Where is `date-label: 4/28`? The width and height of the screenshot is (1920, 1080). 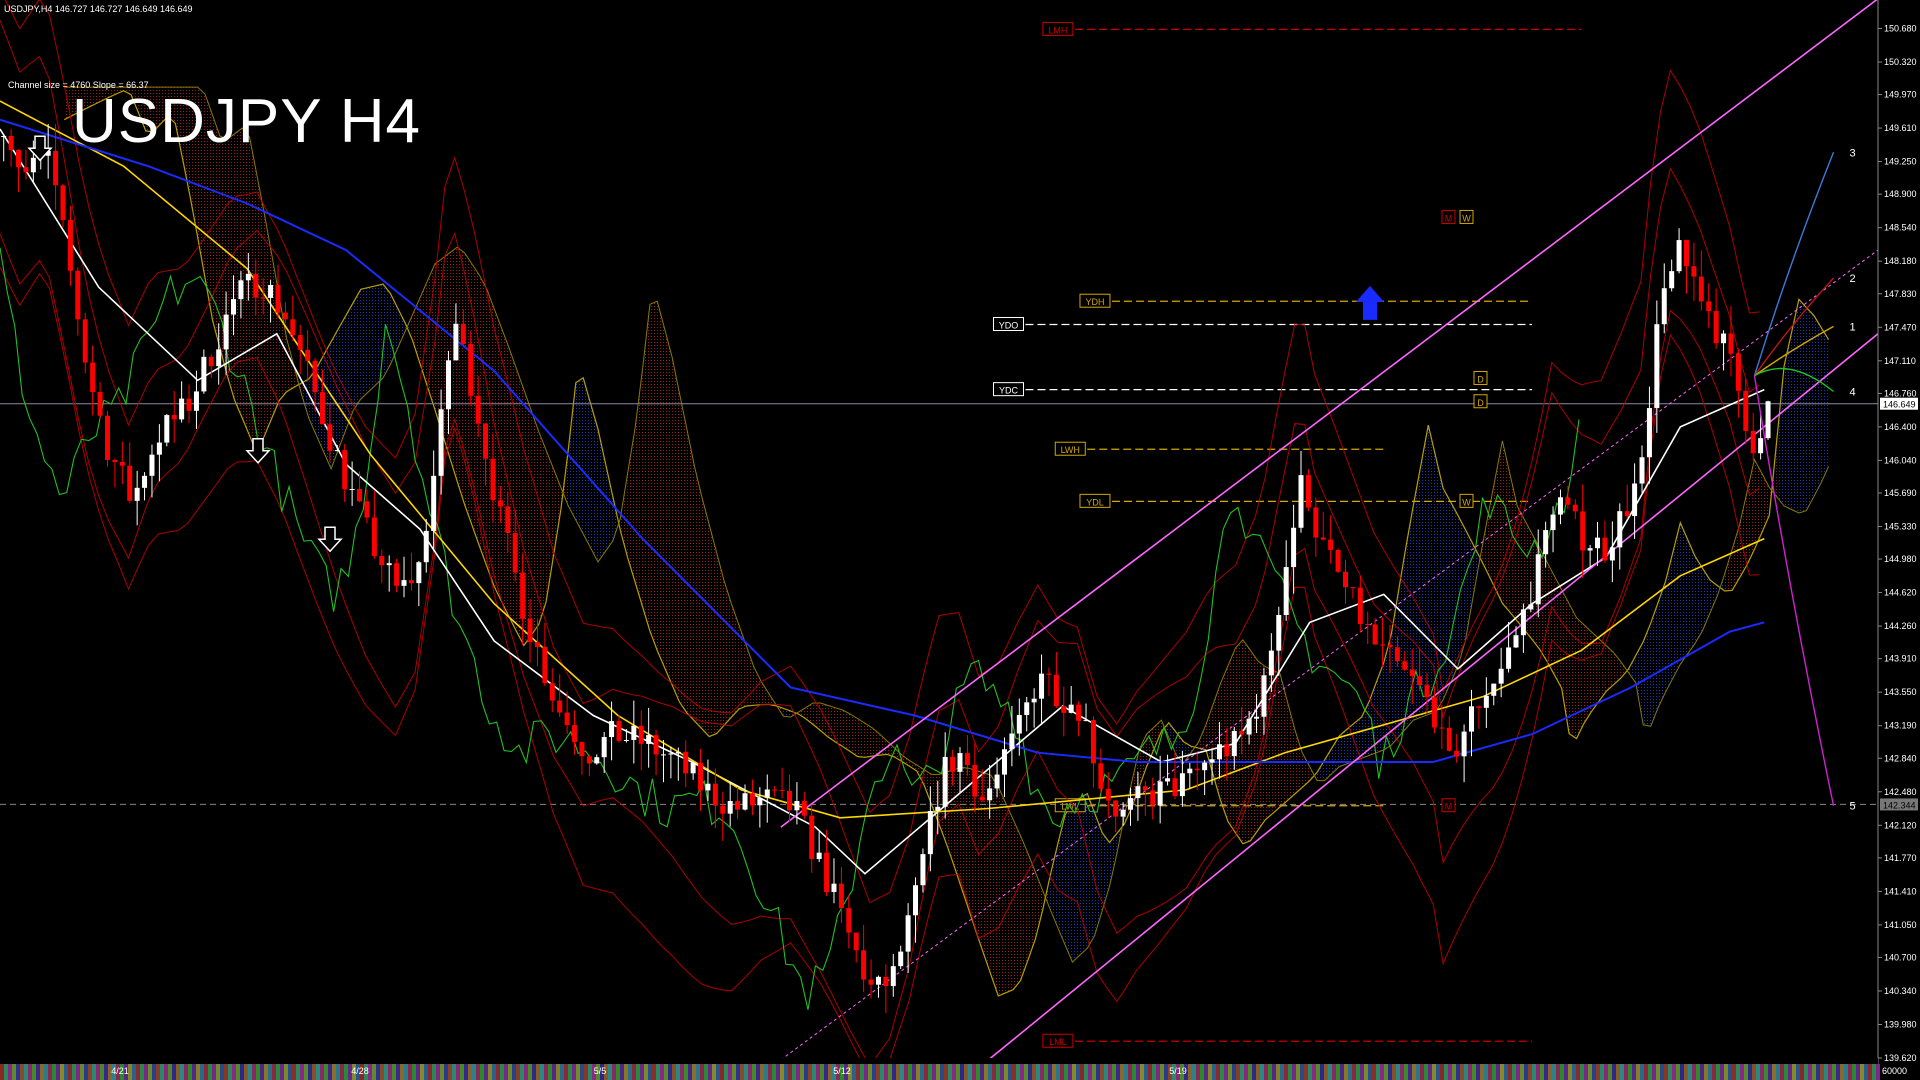 date-label: 4/28 is located at coordinates (360, 1071).